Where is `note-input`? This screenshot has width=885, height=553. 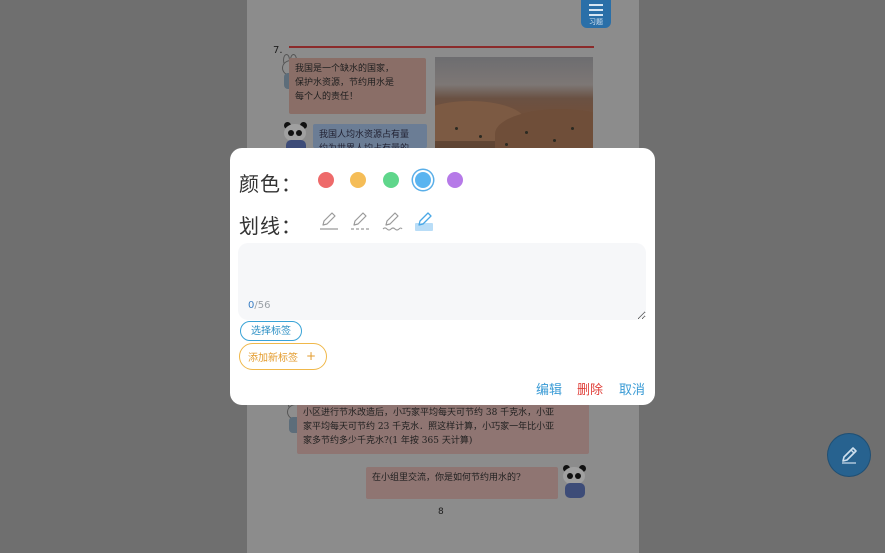
note-input is located at coordinates (442, 281).